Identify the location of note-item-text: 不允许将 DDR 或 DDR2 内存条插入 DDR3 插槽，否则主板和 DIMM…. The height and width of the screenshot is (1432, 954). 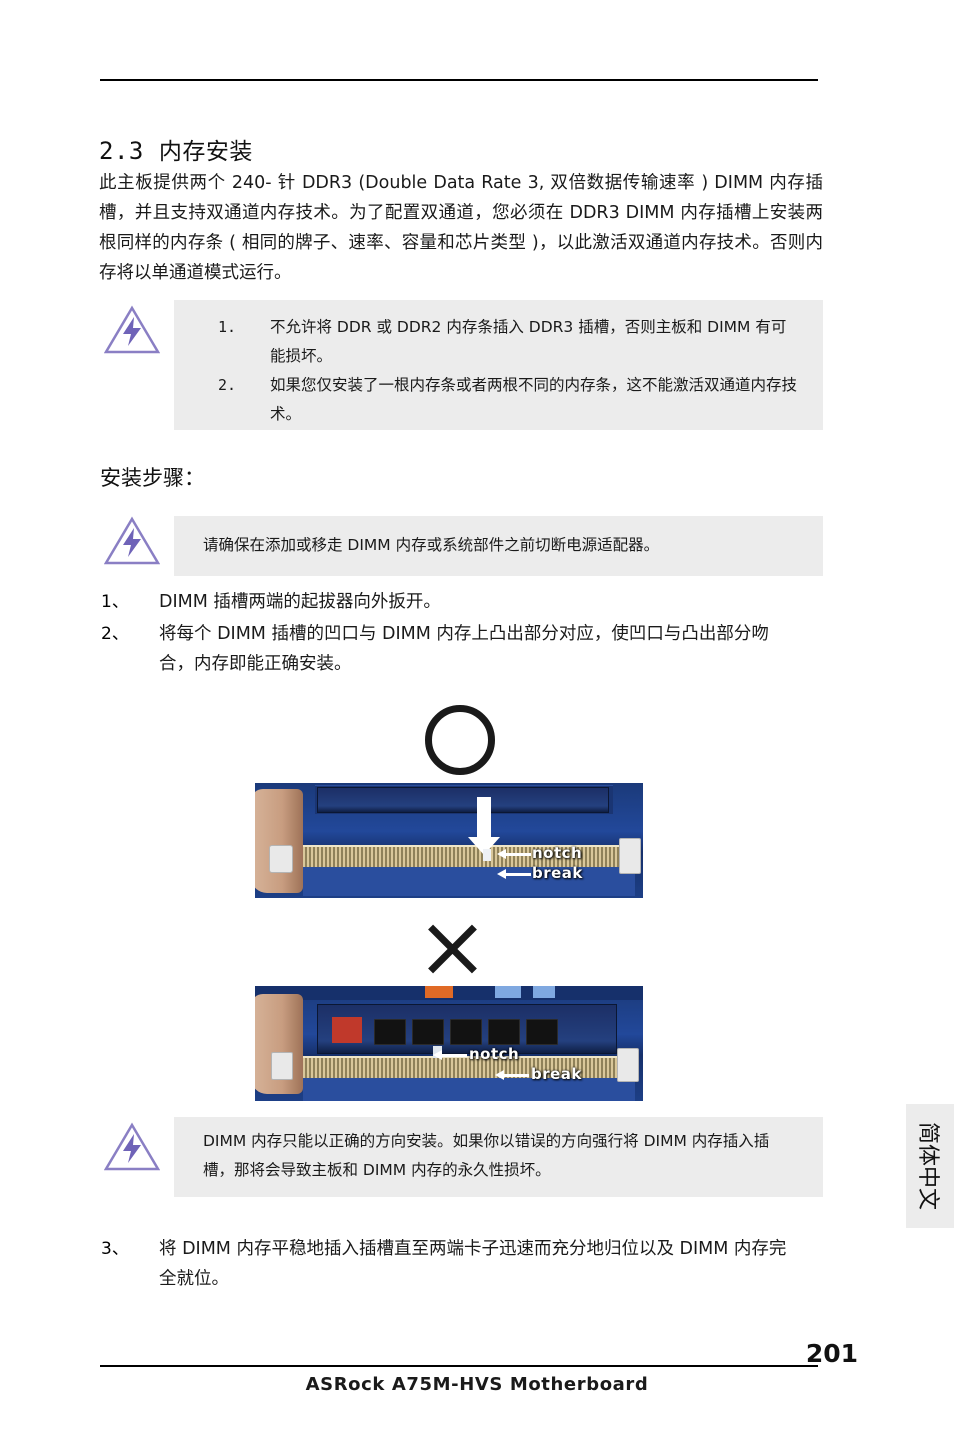
(528, 341).